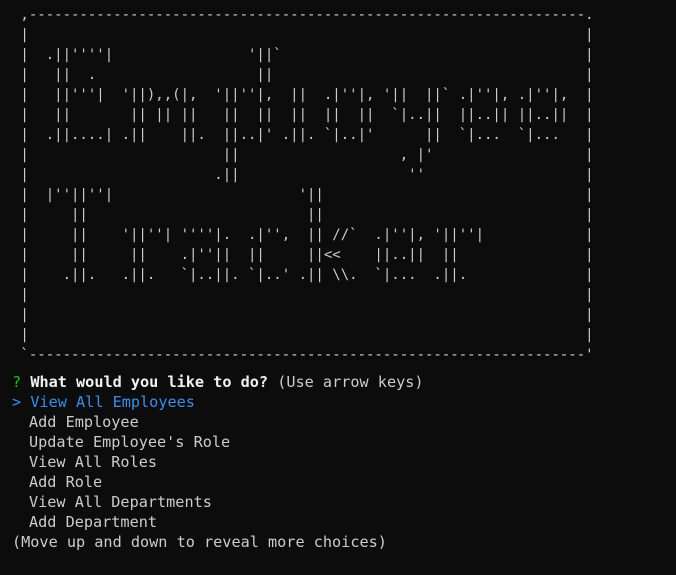 The height and width of the screenshot is (575, 676). What do you see at coordinates (149, 382) in the screenshot?
I see `prompt-question: What would you like to do?` at bounding box center [149, 382].